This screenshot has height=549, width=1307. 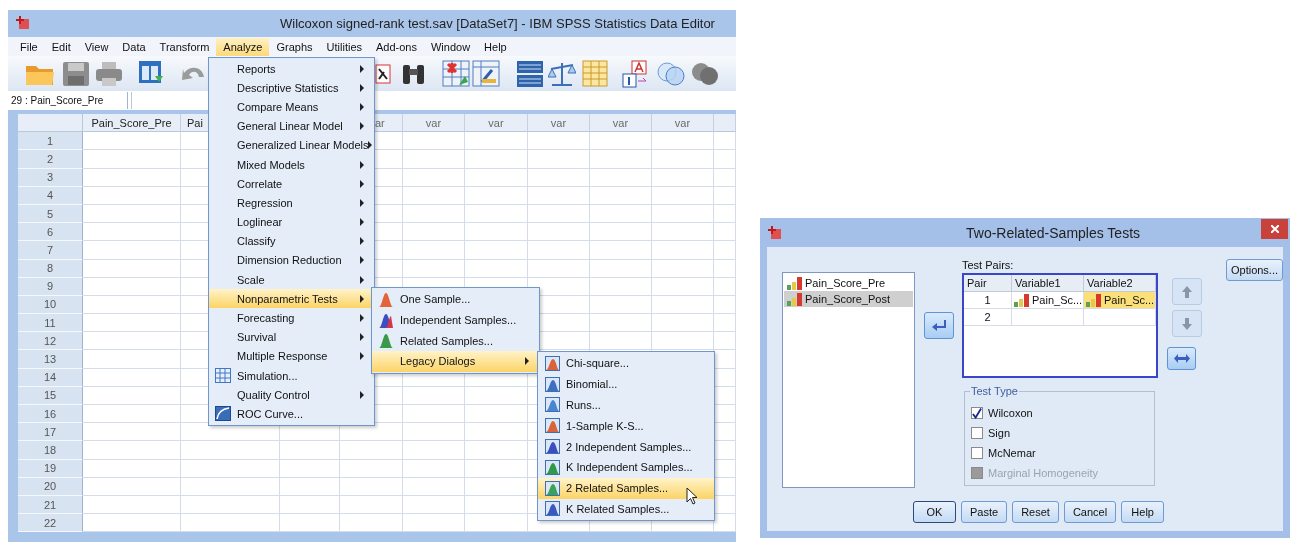 What do you see at coordinates (994, 391) in the screenshot?
I see `group-title: Test Type` at bounding box center [994, 391].